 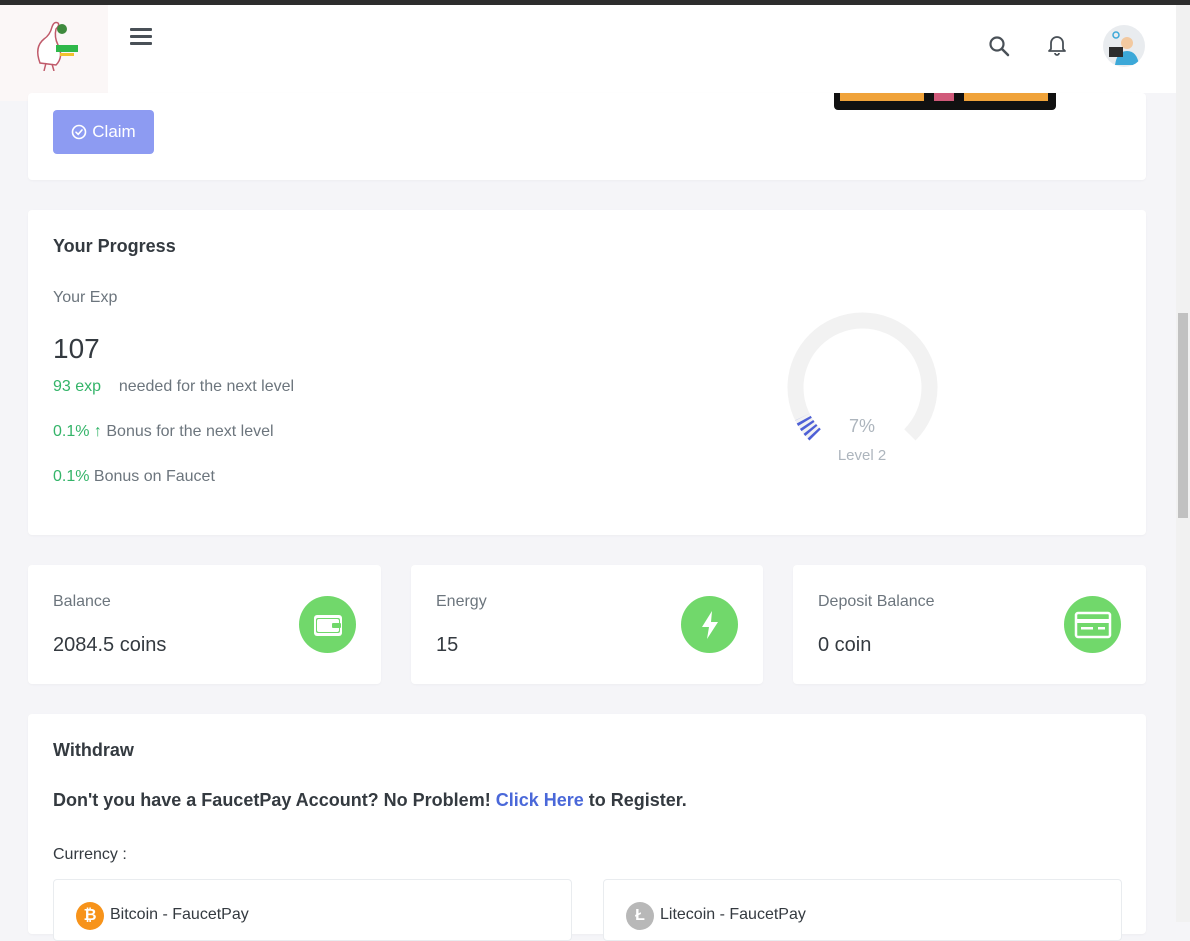 I want to click on bonus-faucet-text: Bonus on Faucet, so click(x=154, y=476).